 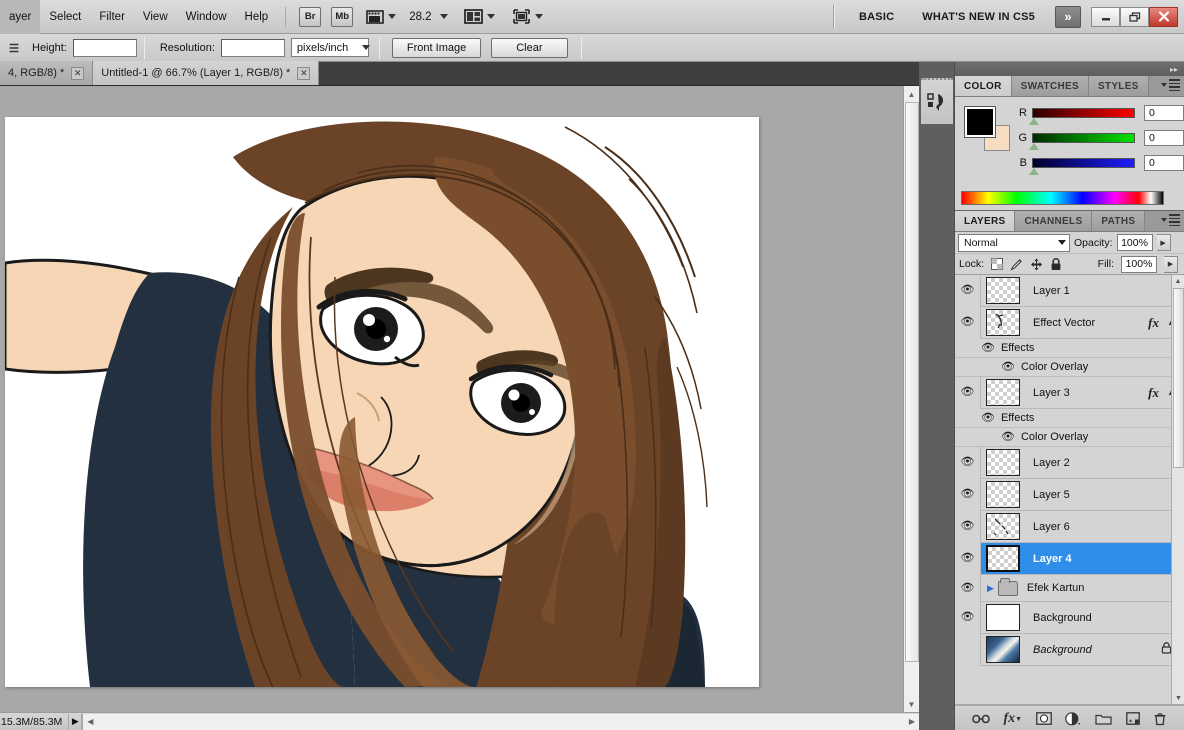 I want to click on arrange-documents-dropdown, so click(x=479, y=16).